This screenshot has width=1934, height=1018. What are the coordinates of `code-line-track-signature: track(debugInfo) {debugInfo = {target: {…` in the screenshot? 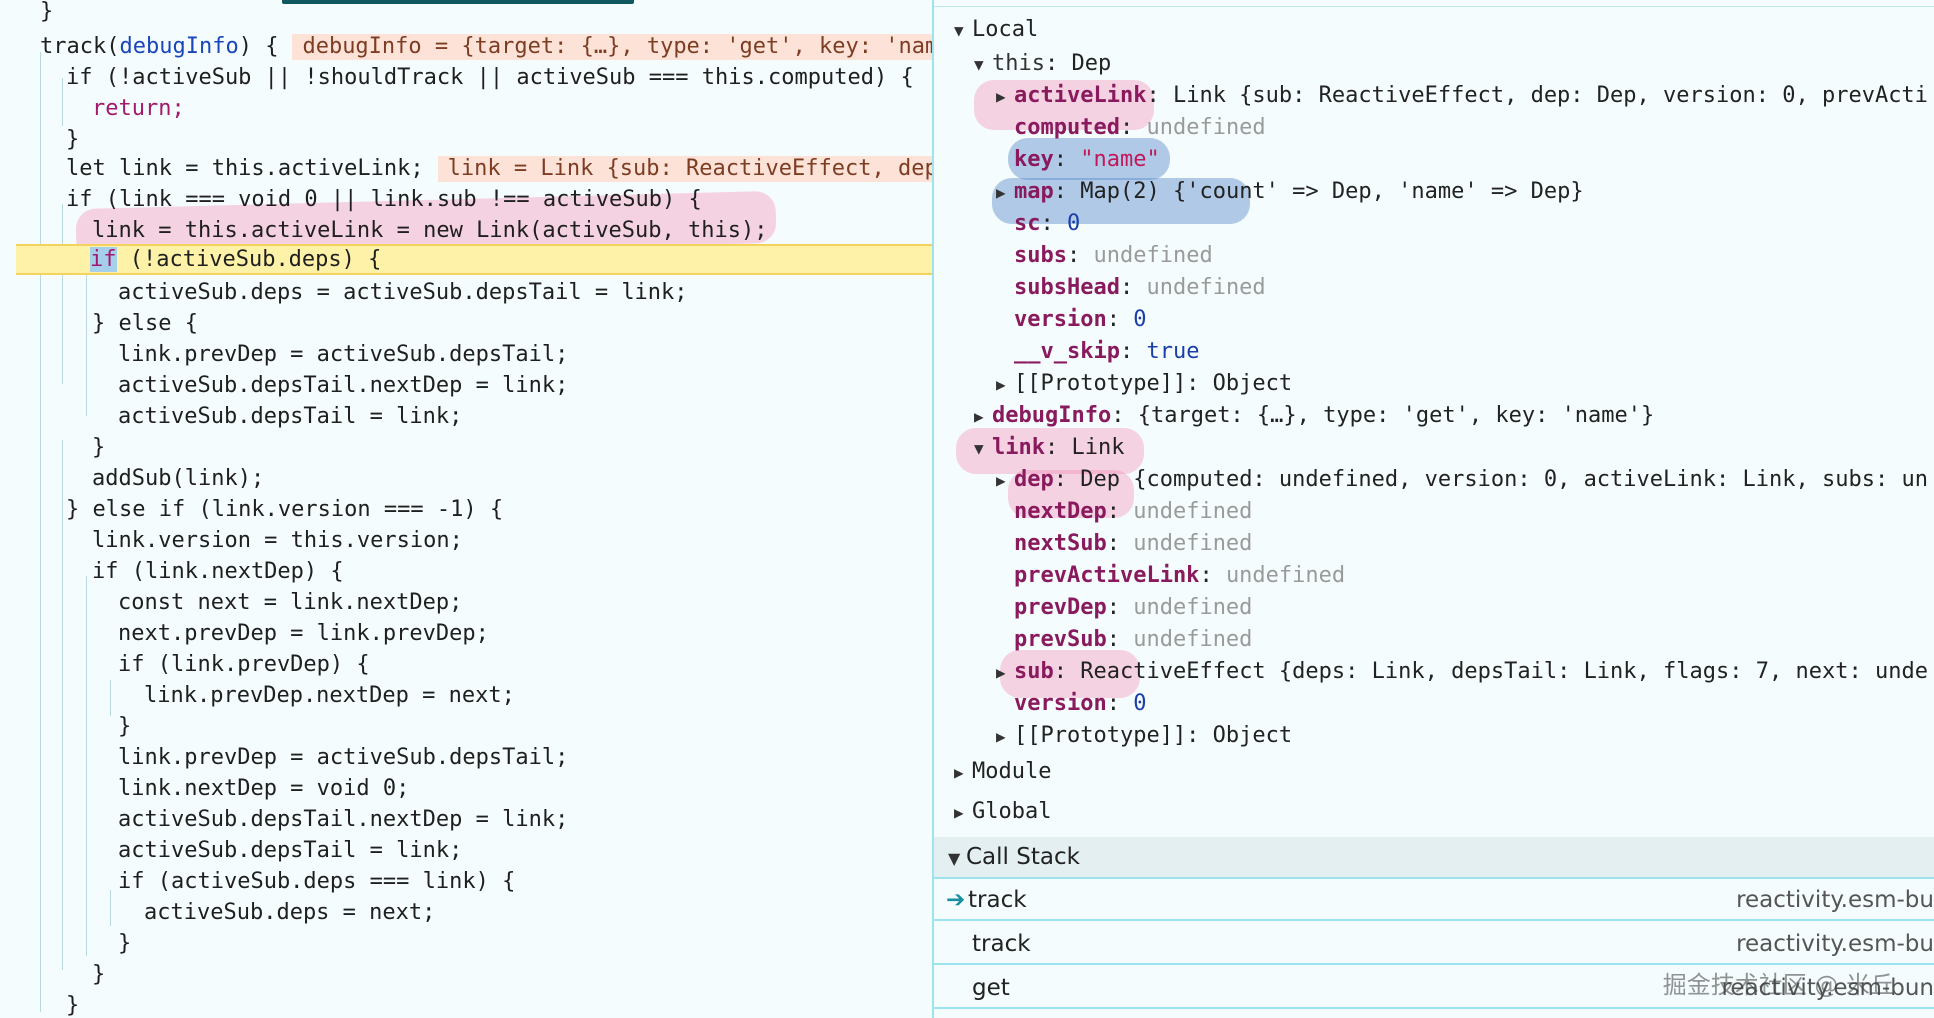 It's located at (486, 46).